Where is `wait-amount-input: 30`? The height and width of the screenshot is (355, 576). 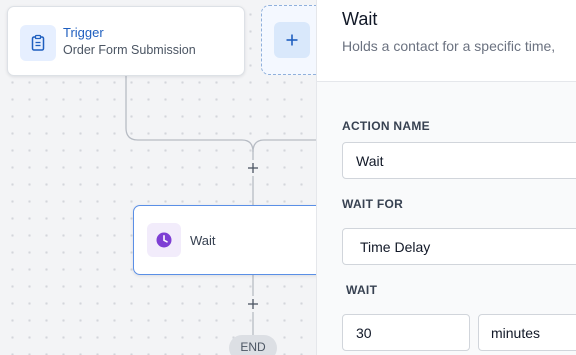
wait-amount-input: 30 is located at coordinates (406, 332).